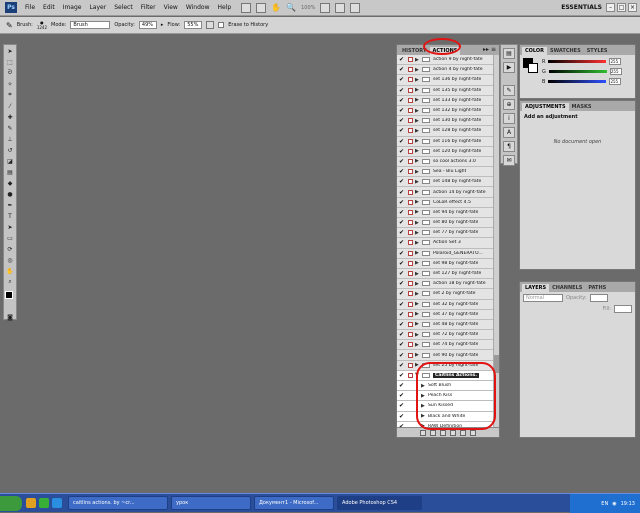  Describe the element at coordinates (171, 7) in the screenshot. I see `menu-view: View` at that location.